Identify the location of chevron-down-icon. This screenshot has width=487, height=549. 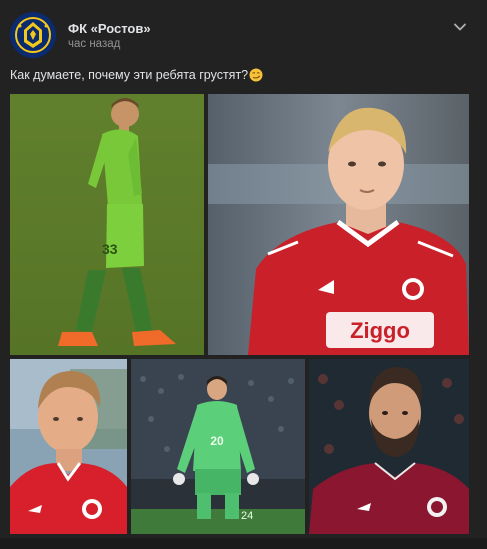
(460, 27).